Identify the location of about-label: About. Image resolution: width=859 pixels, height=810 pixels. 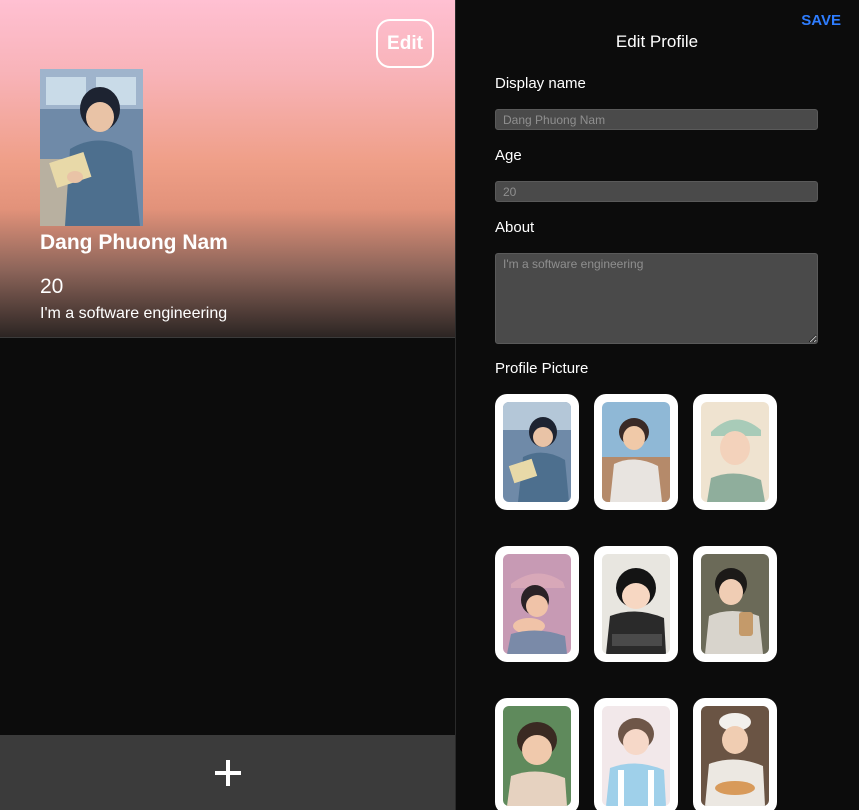
(515, 227).